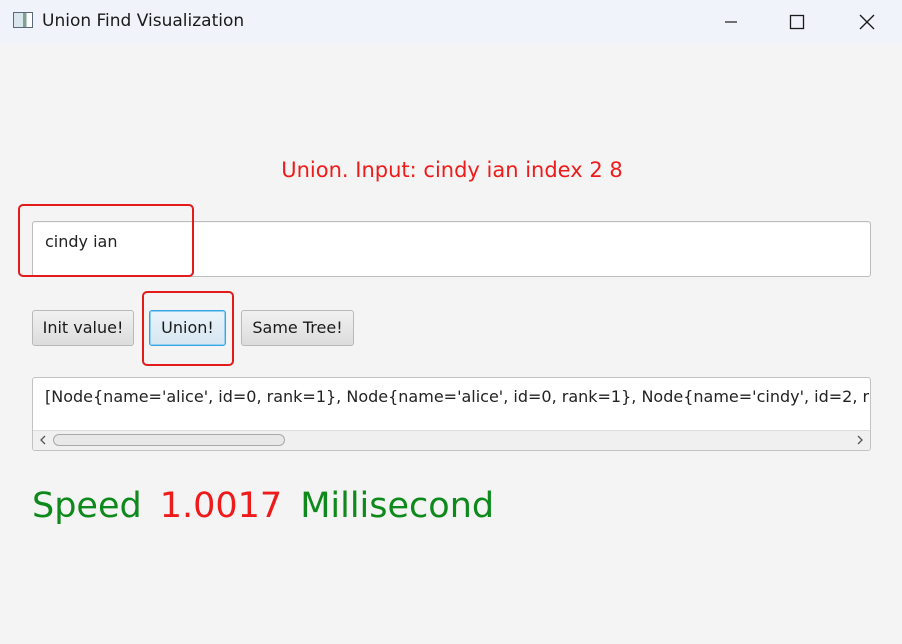 Image resolution: width=902 pixels, height=644 pixels. What do you see at coordinates (451, 249) in the screenshot?
I see `name-input` at bounding box center [451, 249].